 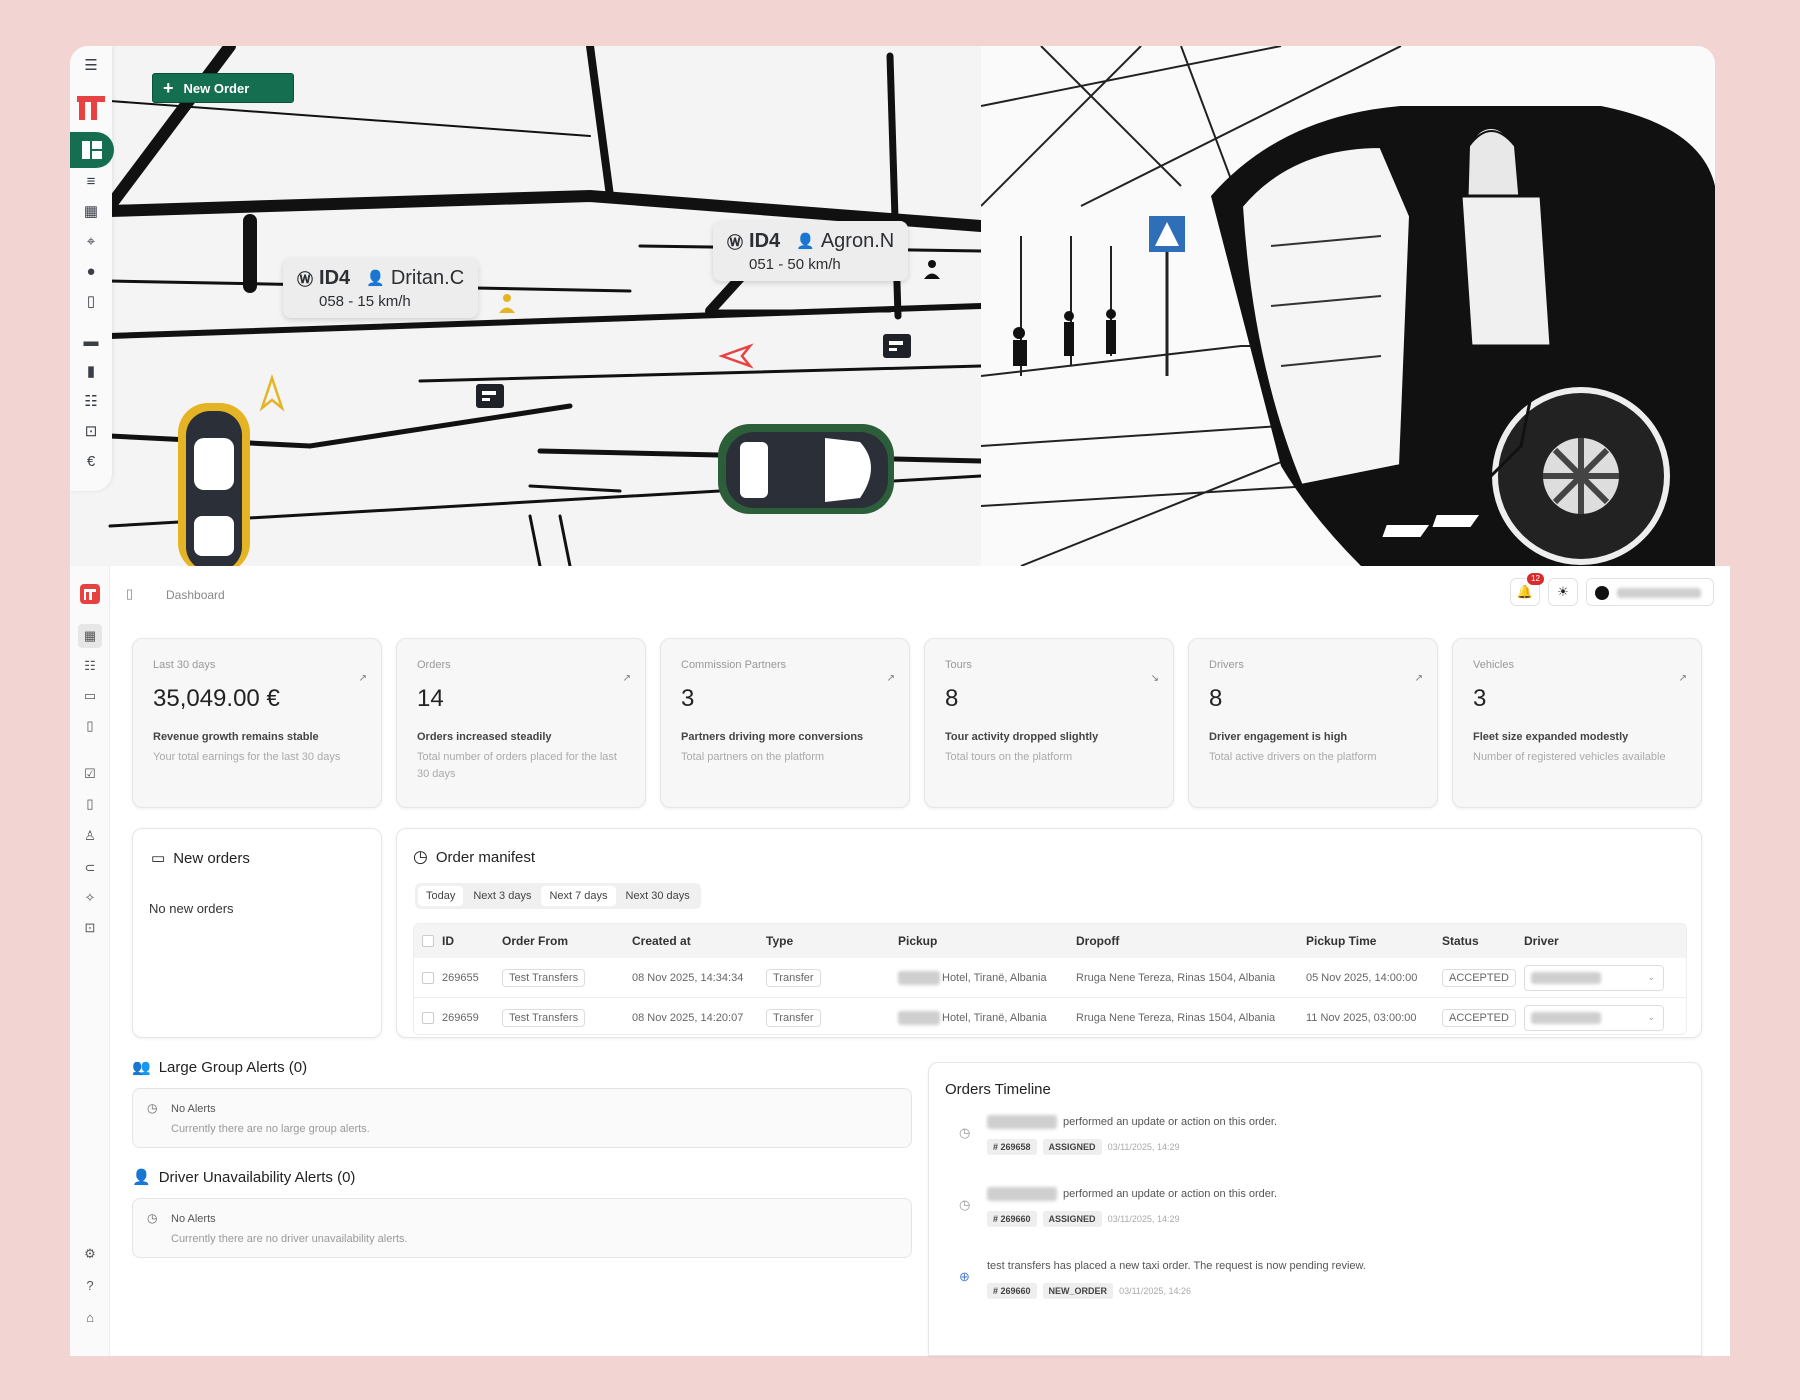 What do you see at coordinates (90, 1318) in the screenshot?
I see `bank-icon: ⌂` at bounding box center [90, 1318].